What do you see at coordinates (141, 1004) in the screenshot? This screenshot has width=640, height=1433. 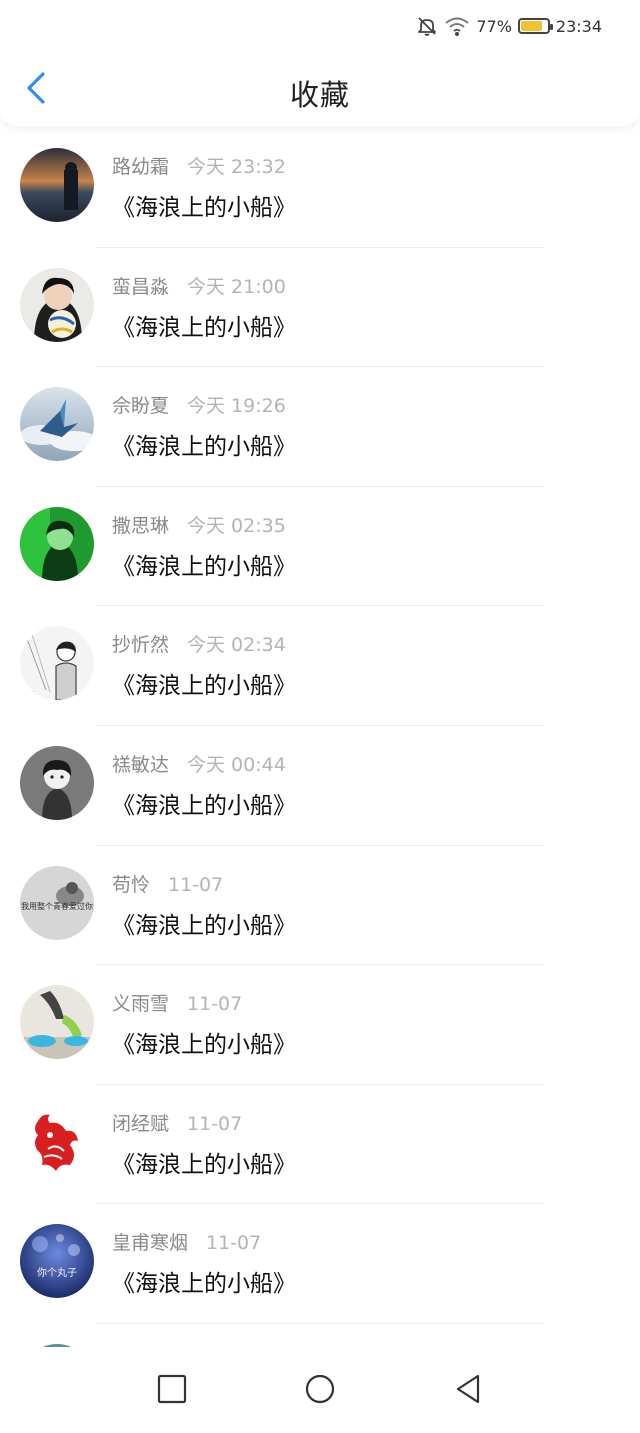 I see `user-name: 义雨雪` at bounding box center [141, 1004].